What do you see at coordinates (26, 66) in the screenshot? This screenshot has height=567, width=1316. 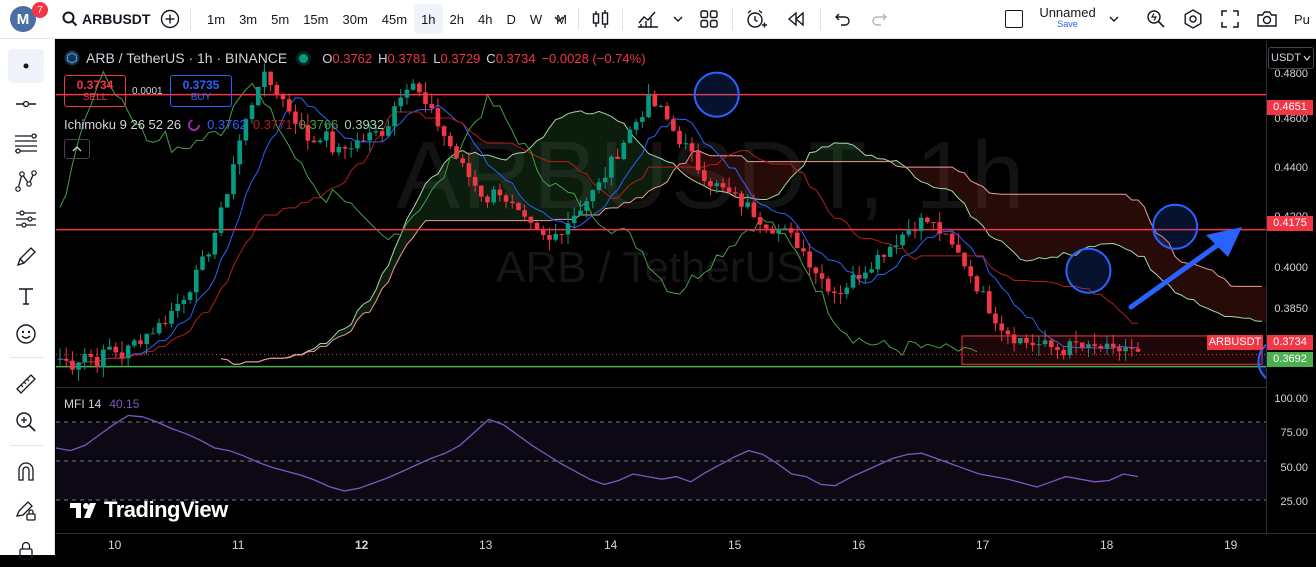 I see `cursor-tool-button` at bounding box center [26, 66].